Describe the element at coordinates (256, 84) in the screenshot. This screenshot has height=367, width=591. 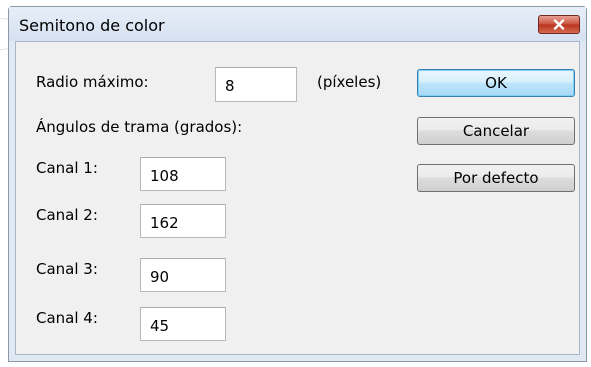
I see `radius-input: 8` at that location.